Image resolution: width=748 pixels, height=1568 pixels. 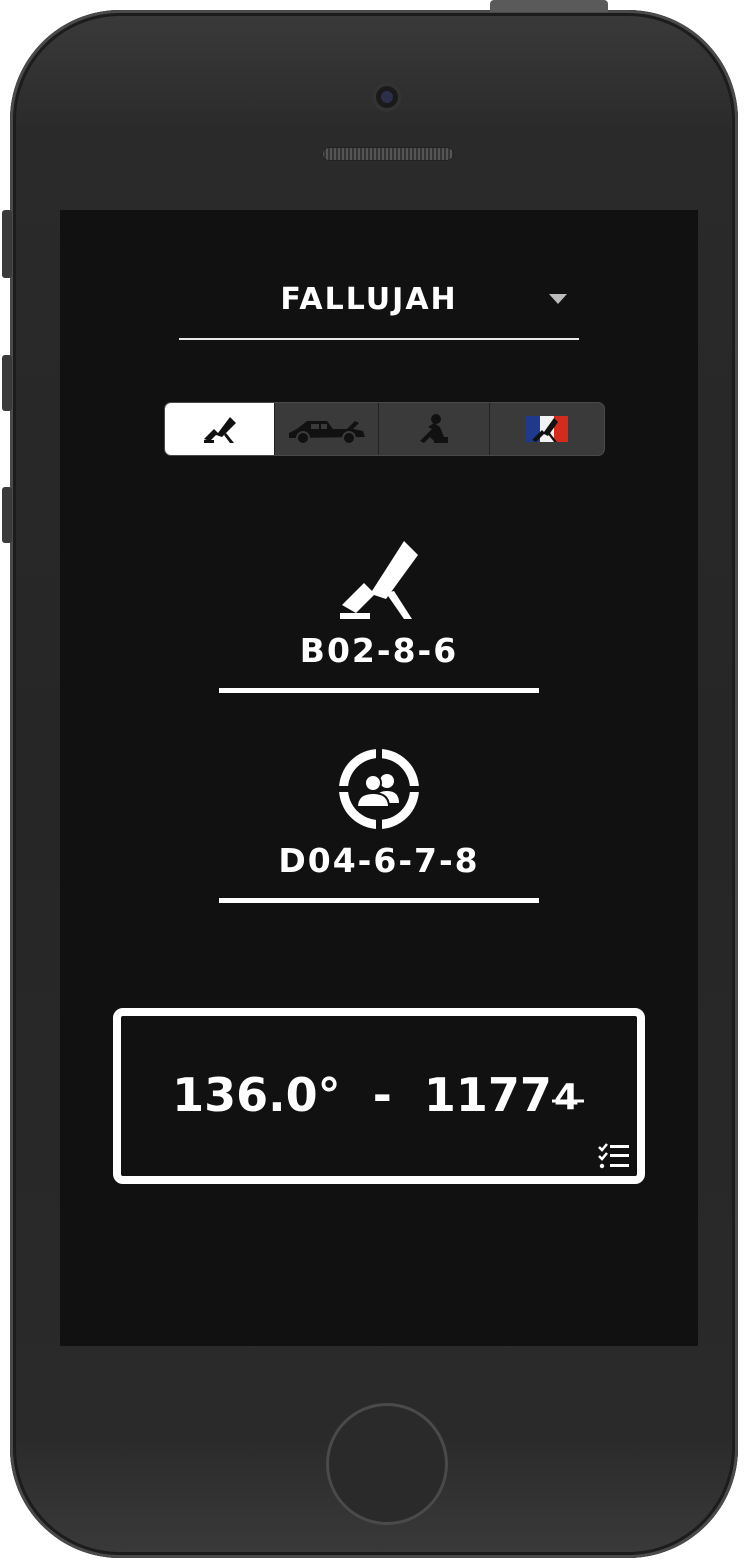 What do you see at coordinates (7, 515) in the screenshot?
I see `volume-down-button` at bounding box center [7, 515].